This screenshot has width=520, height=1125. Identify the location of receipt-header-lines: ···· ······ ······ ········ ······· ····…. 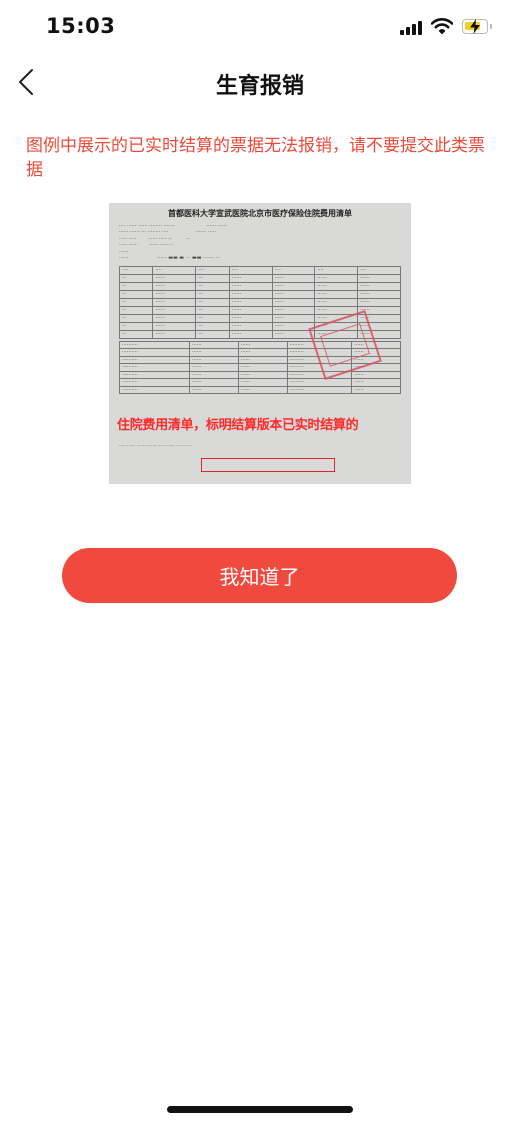
(173, 242).